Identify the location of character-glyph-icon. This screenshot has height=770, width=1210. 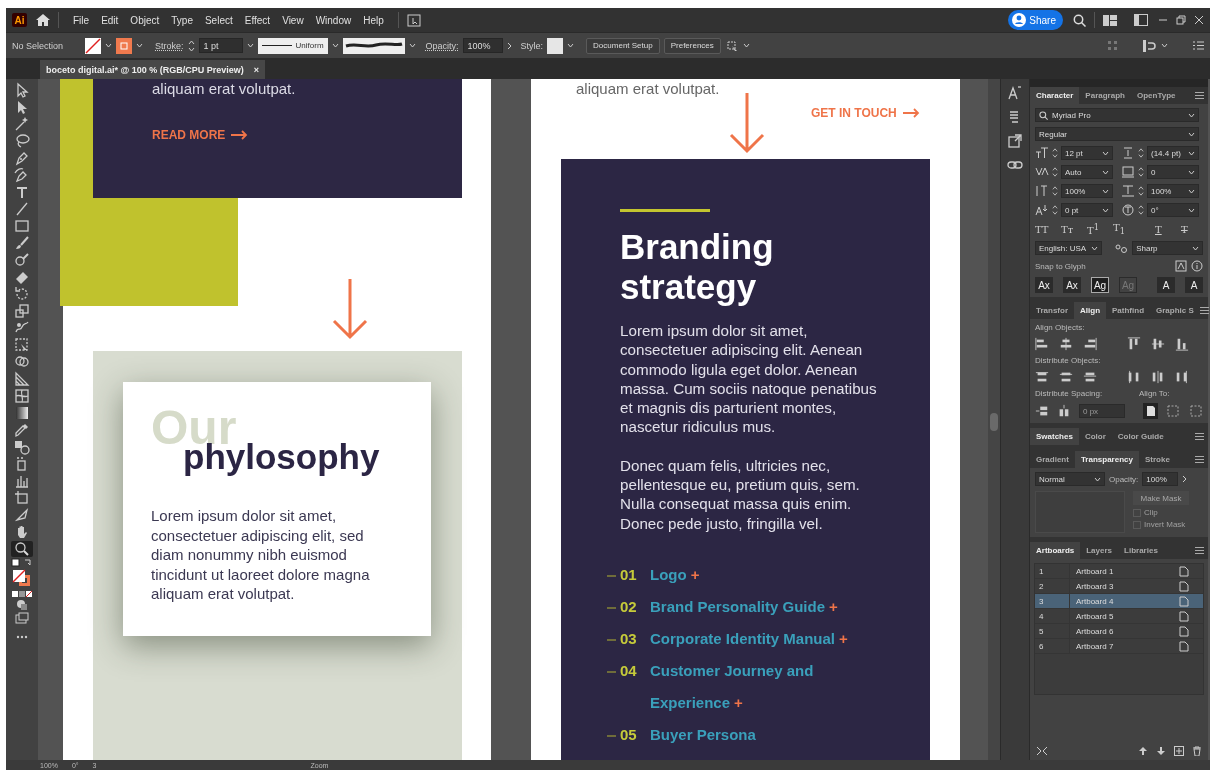
(1015, 93).